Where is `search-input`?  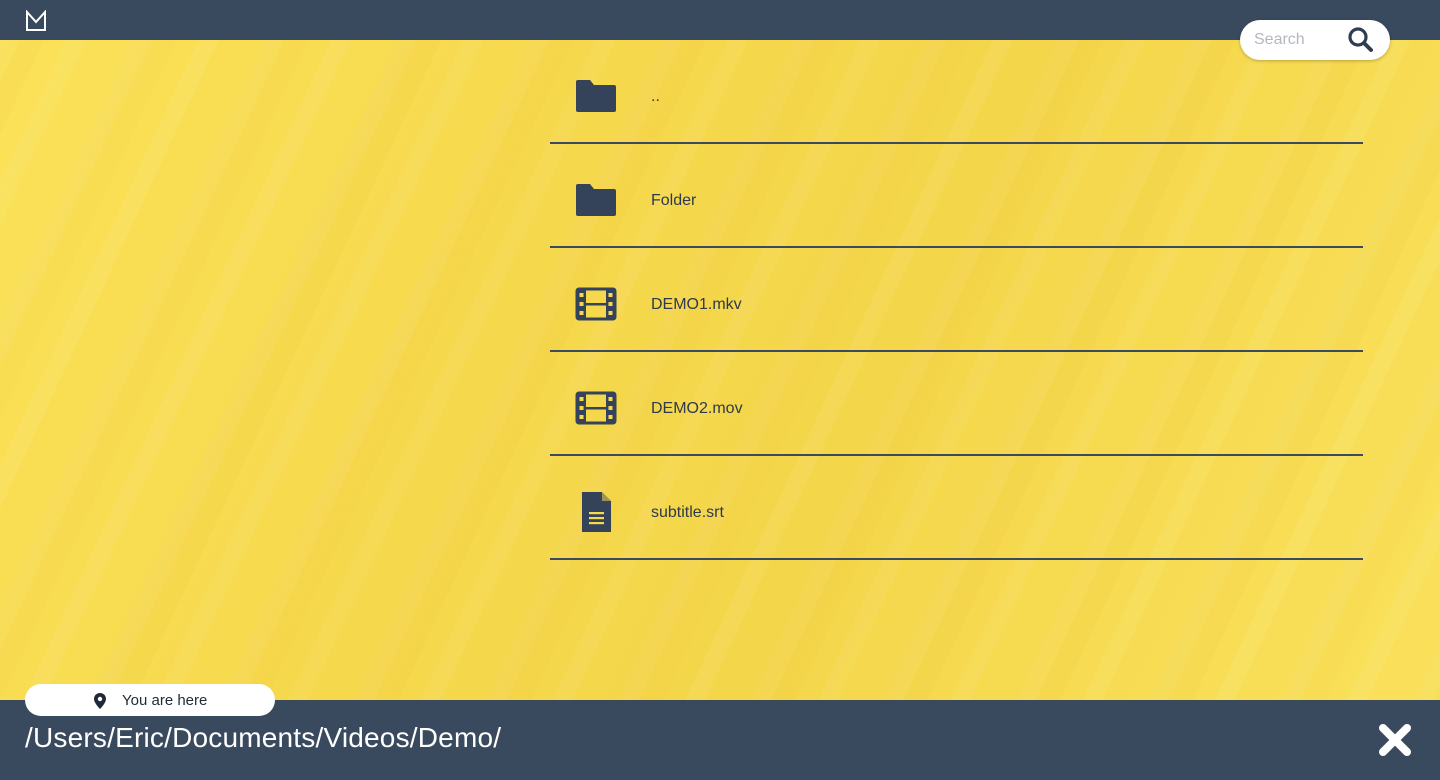 search-input is located at coordinates (1299, 40).